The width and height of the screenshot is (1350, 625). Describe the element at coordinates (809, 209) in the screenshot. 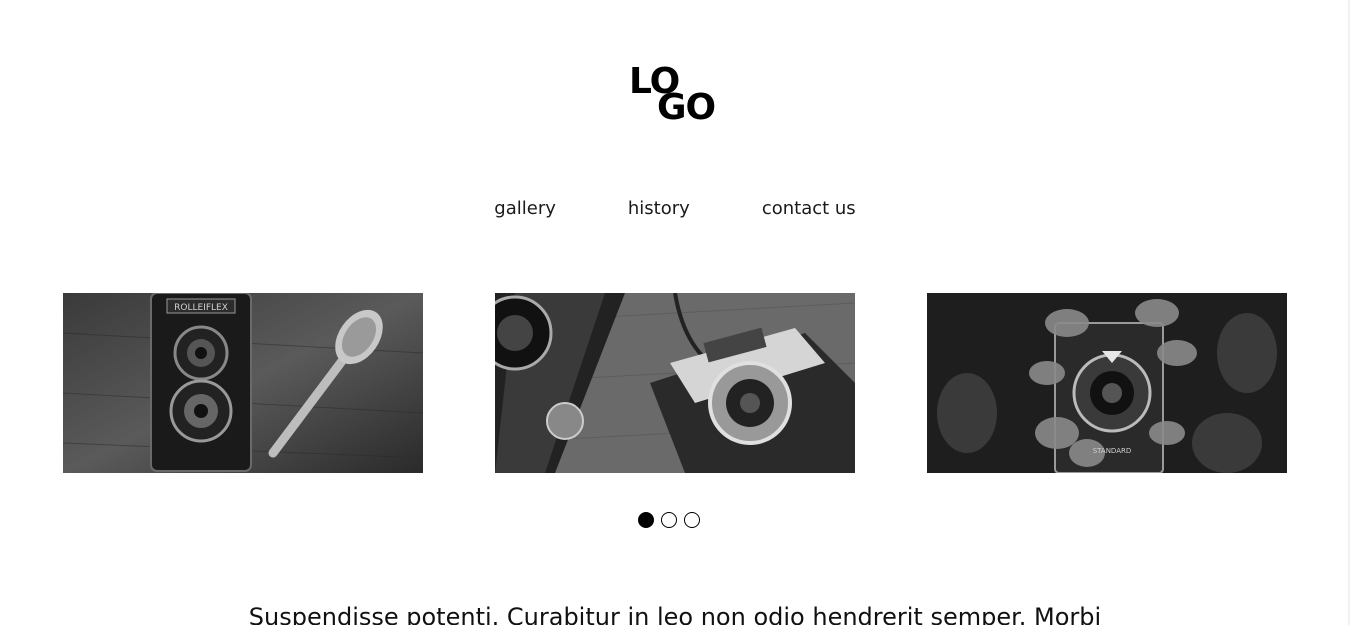

I see `nav-item-contact-us: contact us` at that location.